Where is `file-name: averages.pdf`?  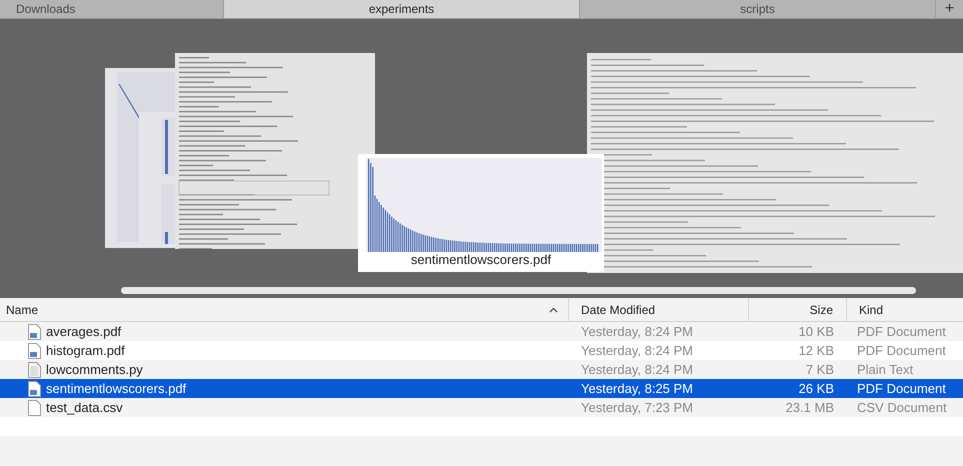
file-name: averages.pdf is located at coordinates (84, 331).